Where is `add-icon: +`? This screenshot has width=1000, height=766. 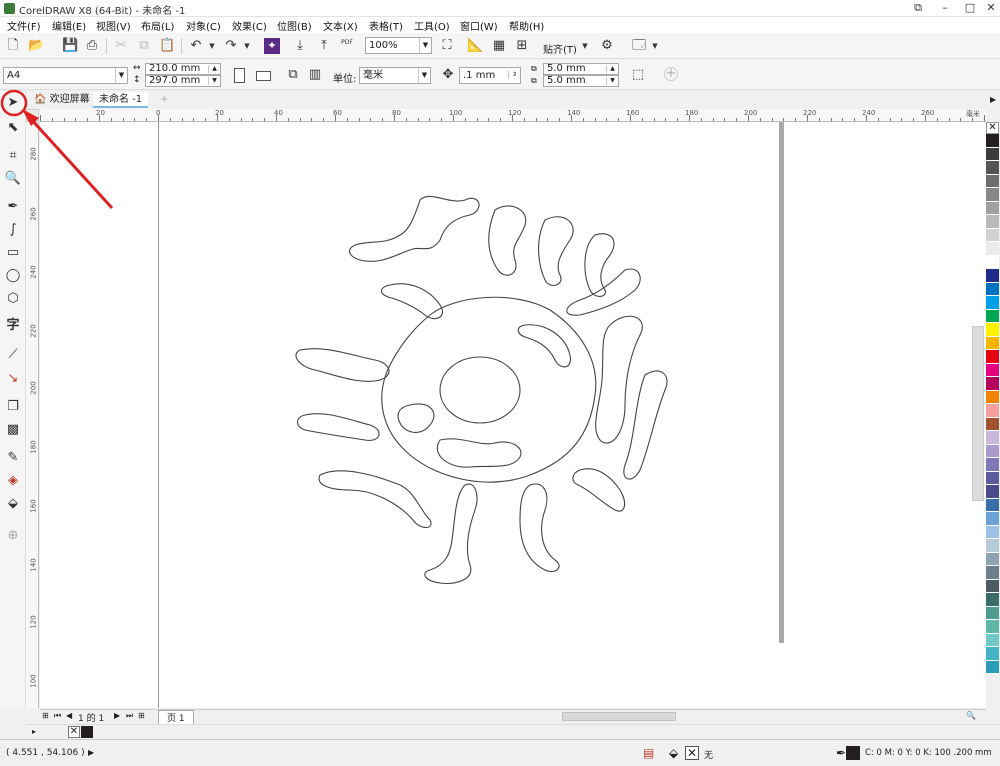
add-icon: + is located at coordinates (671, 74).